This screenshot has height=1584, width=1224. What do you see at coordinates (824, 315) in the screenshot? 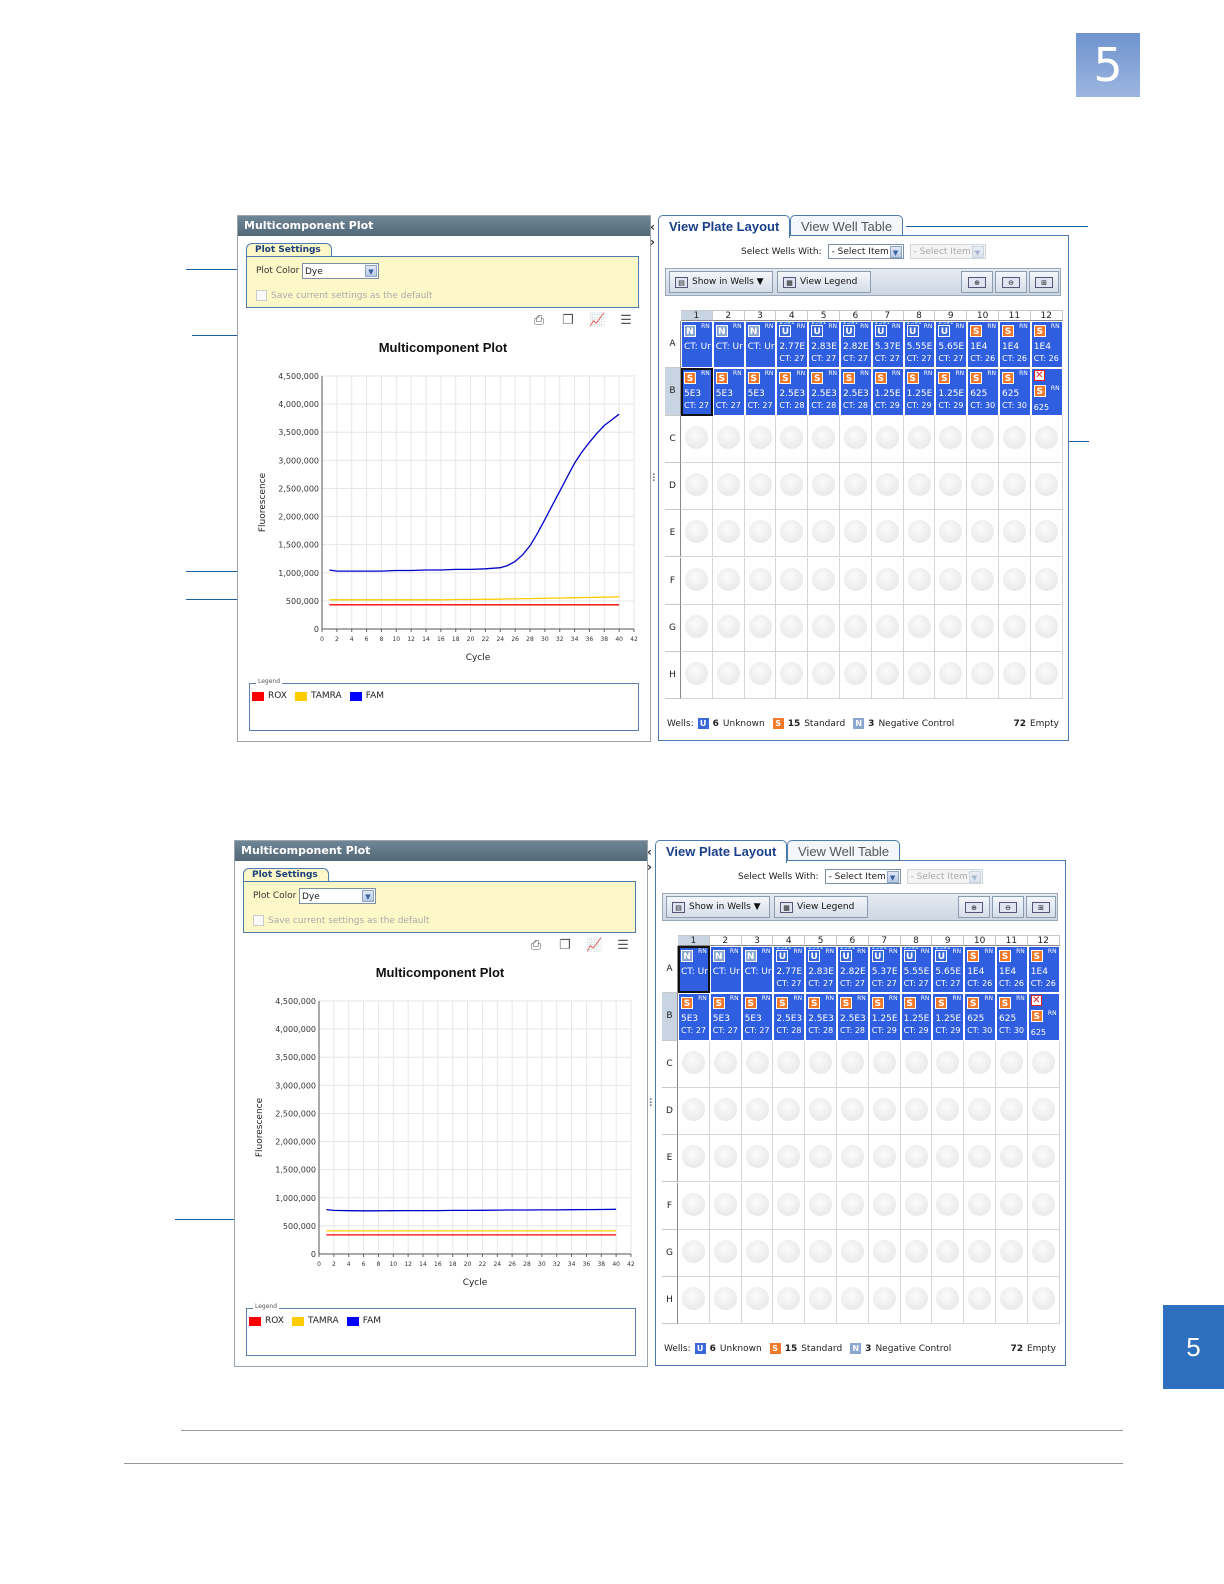
I see `column-header: 5` at bounding box center [824, 315].